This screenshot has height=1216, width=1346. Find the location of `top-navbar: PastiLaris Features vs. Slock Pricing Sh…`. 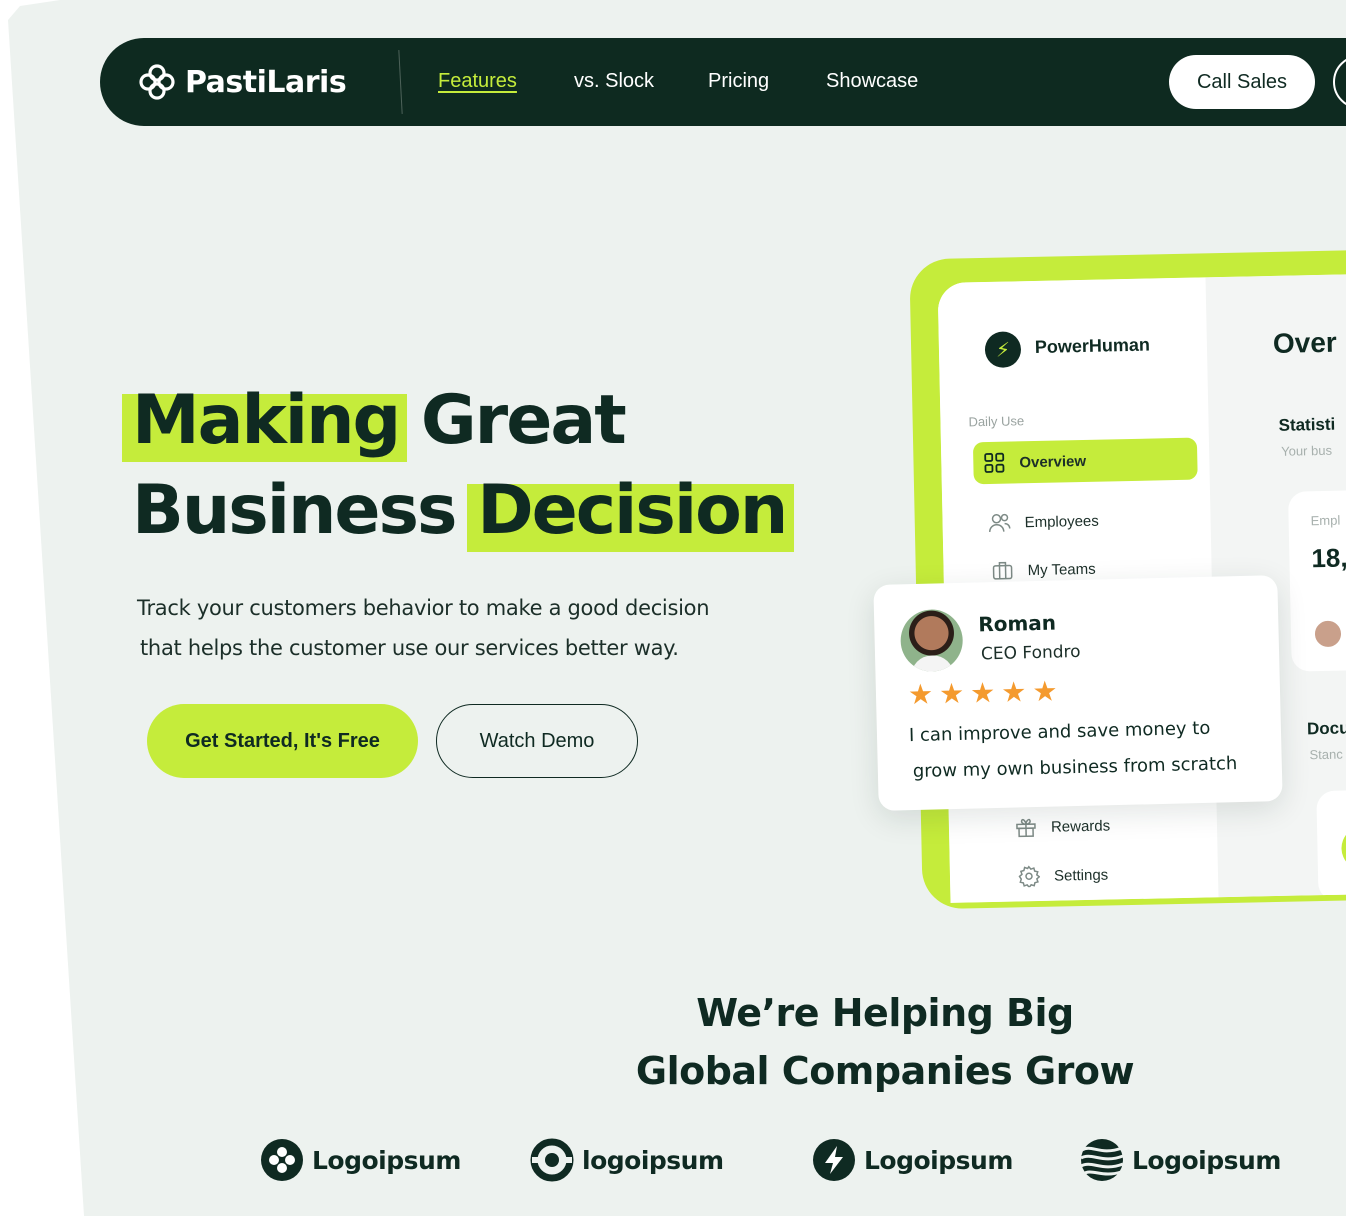

top-navbar: PastiLaris Features vs. Slock Pricing Sh… is located at coordinates (723, 82).